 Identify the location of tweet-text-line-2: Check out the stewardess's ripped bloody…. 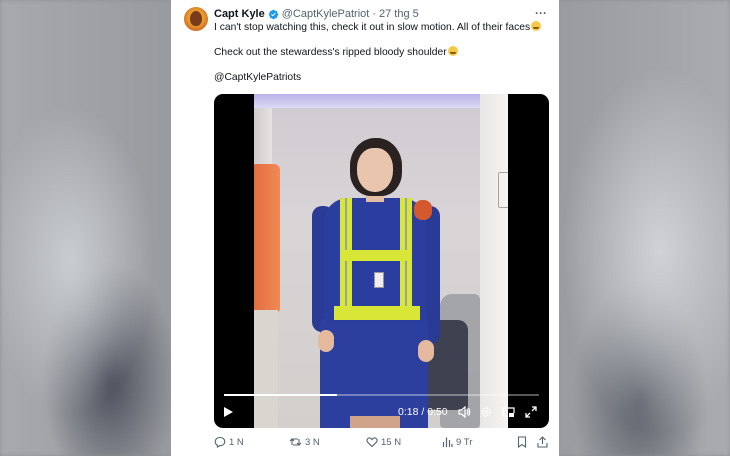
(336, 52).